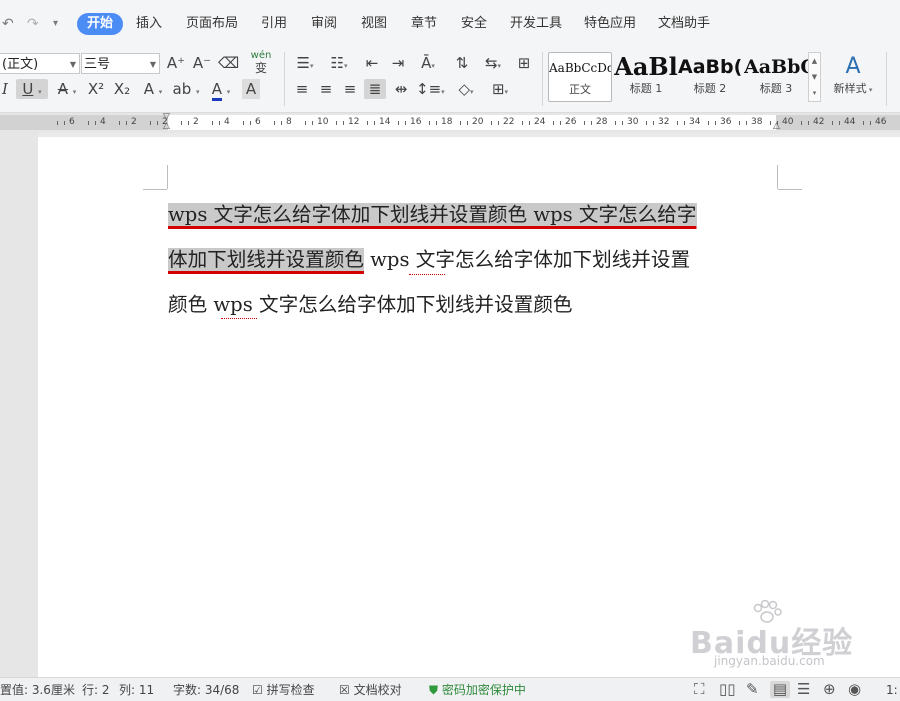  Describe the element at coordinates (274, 24) in the screenshot. I see `tab-references: 引用` at that location.